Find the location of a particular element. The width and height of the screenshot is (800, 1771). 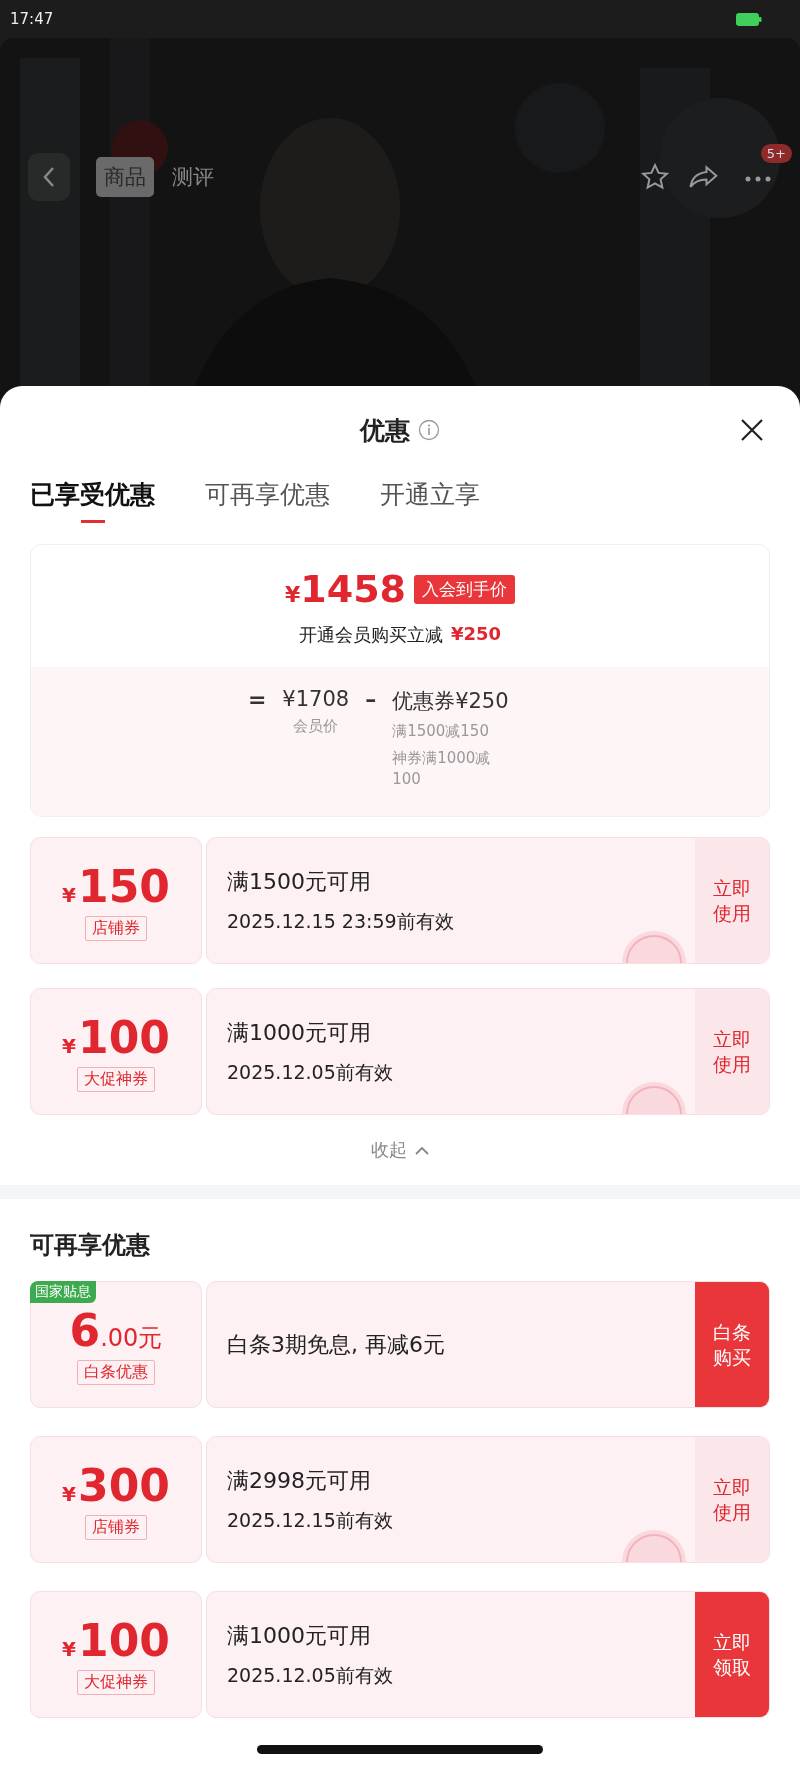

coupon-tag: 白条优惠 is located at coordinates (116, 1372).